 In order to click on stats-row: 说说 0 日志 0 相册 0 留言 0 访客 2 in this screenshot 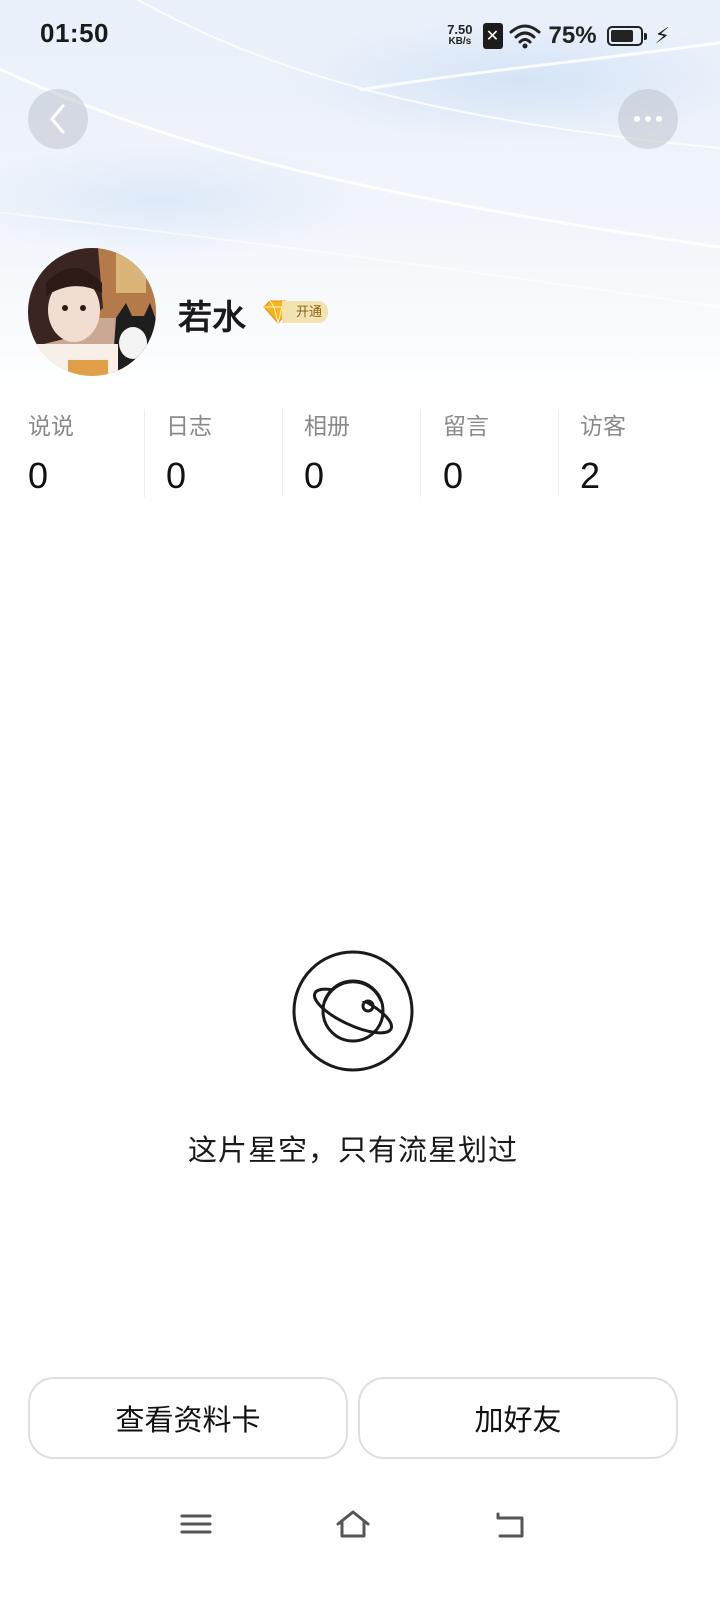, I will do `click(360, 451)`.